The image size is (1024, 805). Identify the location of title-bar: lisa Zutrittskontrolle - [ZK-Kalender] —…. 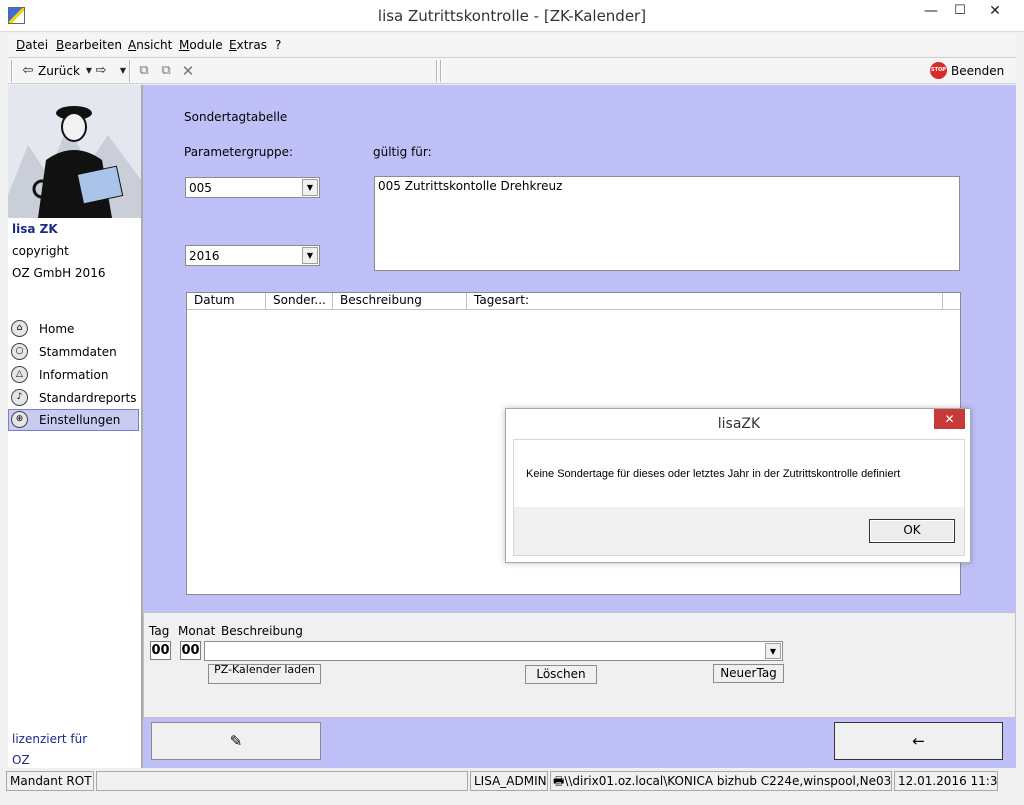
(512, 16).